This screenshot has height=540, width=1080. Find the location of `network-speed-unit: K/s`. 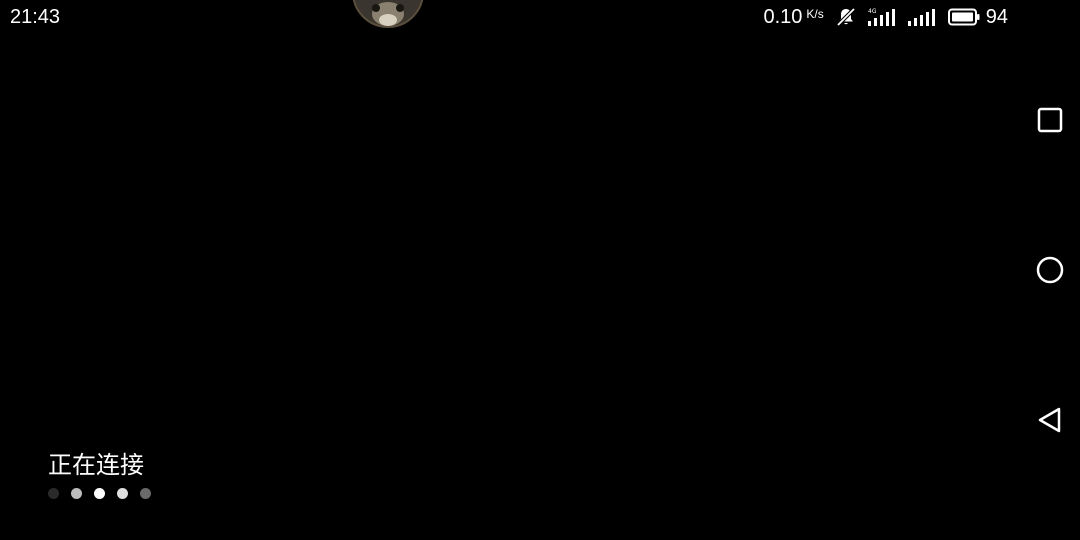

network-speed-unit: K/s is located at coordinates (815, 14).